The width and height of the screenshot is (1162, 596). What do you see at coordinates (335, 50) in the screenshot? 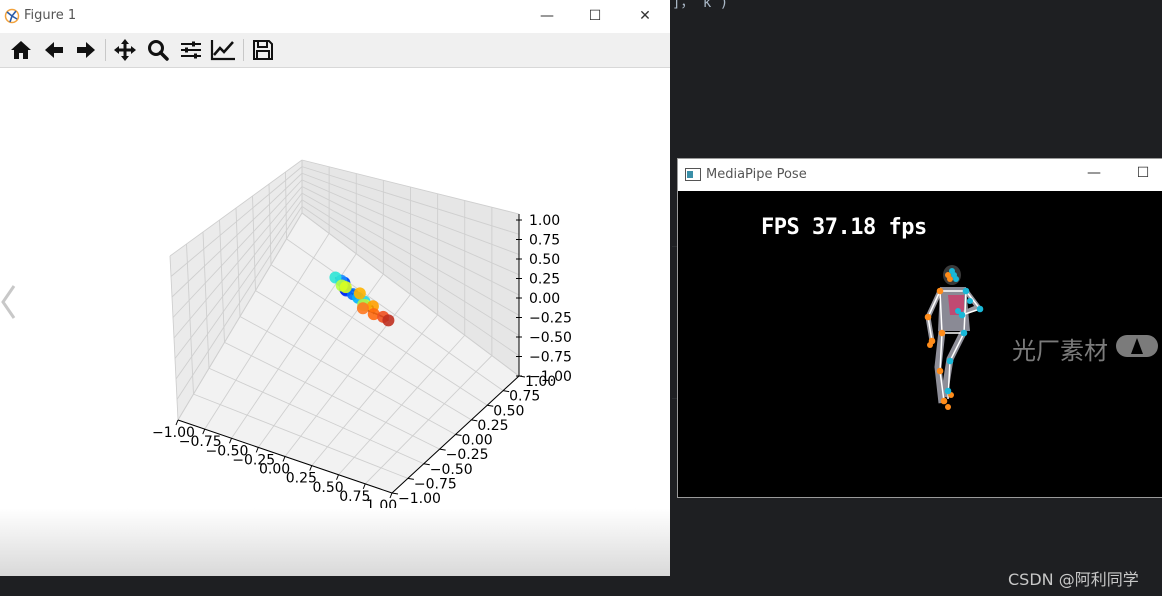
I see `figure-toolbar` at bounding box center [335, 50].